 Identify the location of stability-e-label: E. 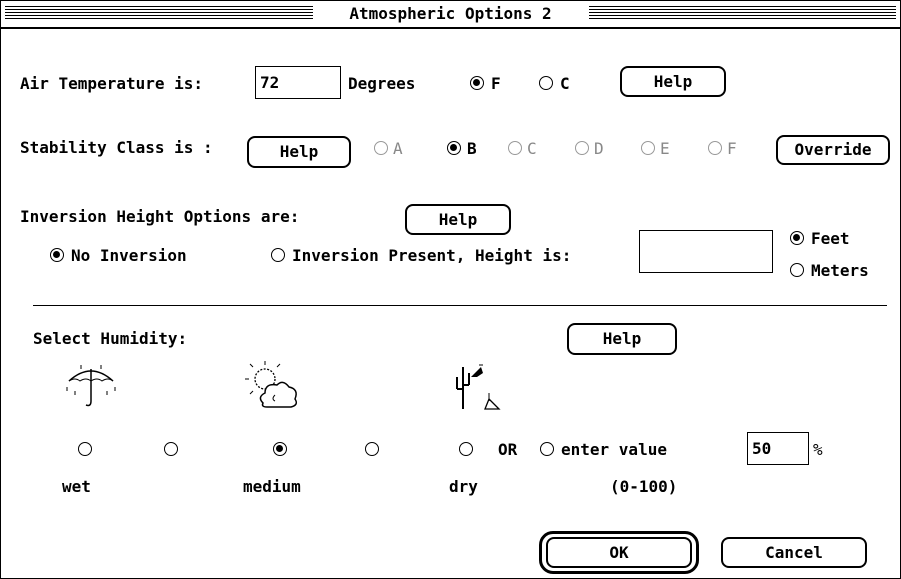
(665, 148).